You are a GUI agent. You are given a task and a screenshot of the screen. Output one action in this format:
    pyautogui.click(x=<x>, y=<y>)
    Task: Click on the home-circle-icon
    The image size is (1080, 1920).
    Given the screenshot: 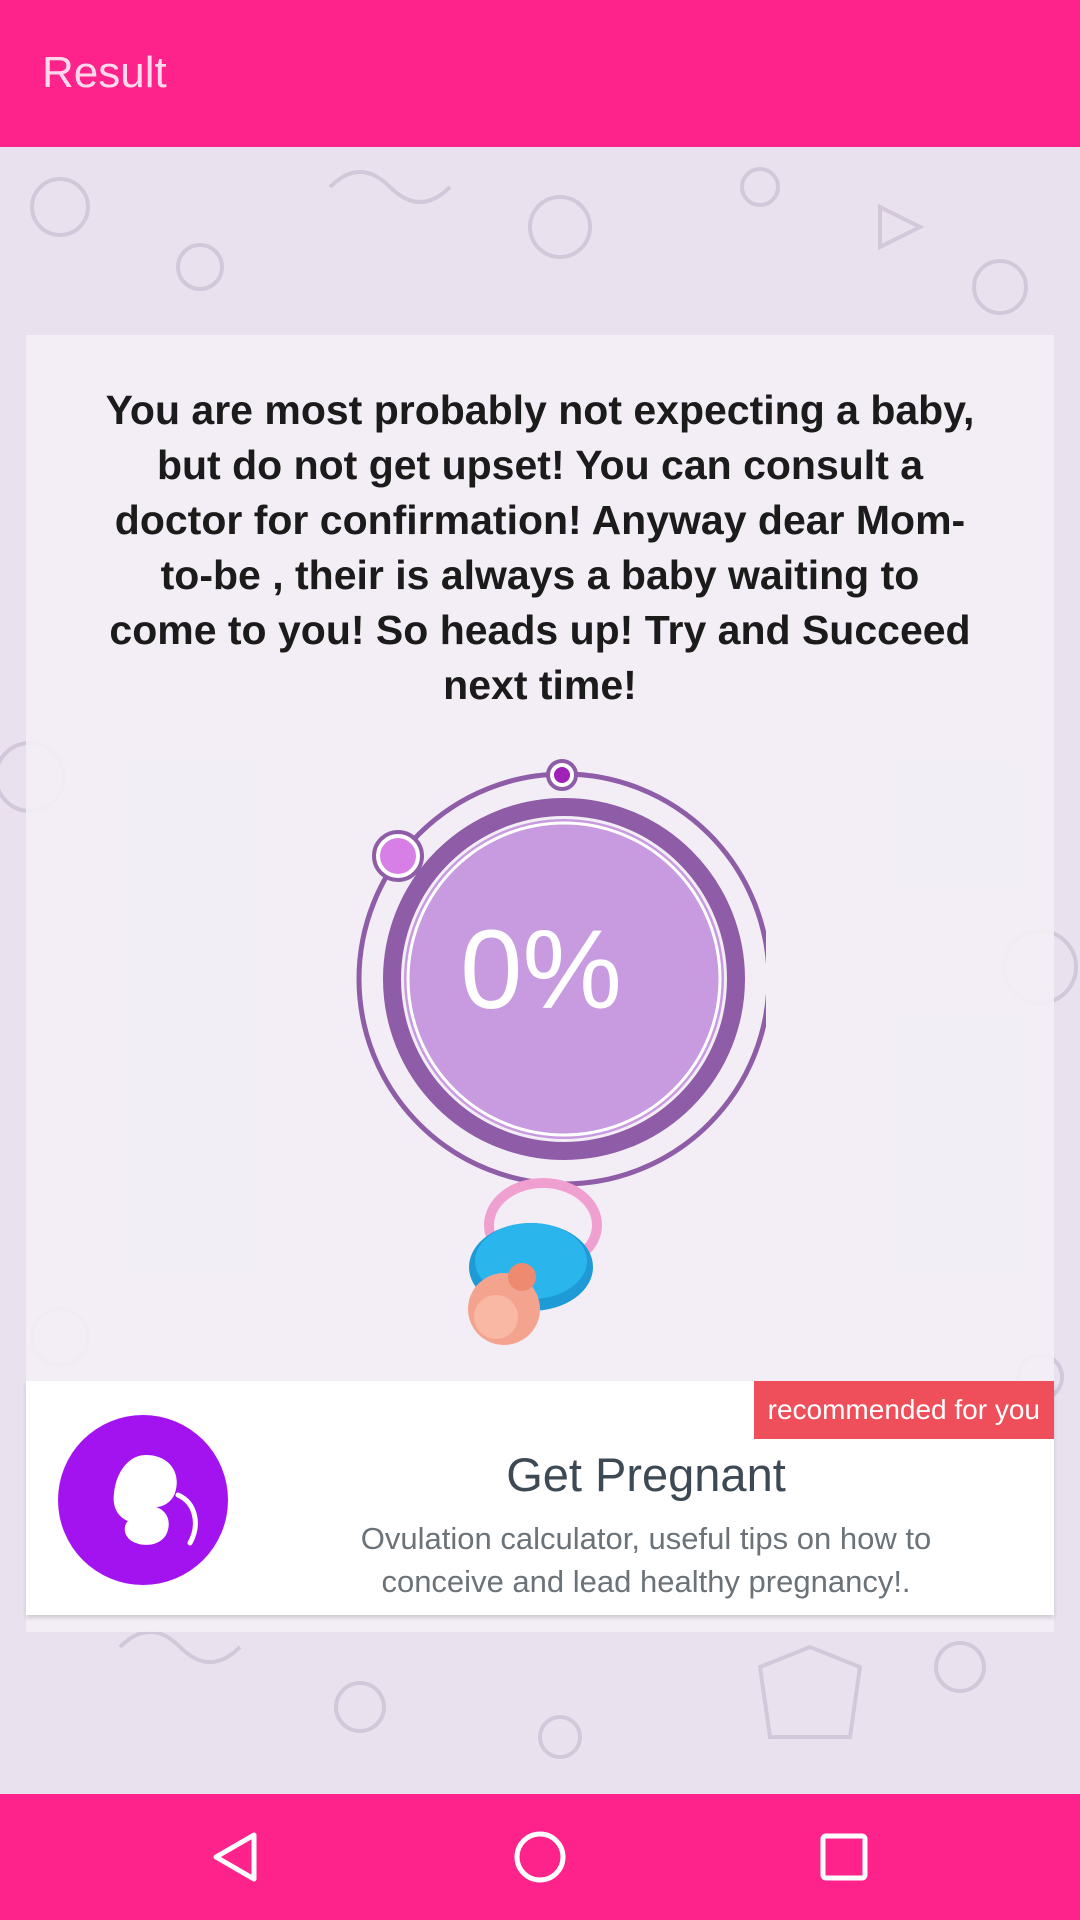 What is the action you would take?
    pyautogui.click(x=540, y=1857)
    